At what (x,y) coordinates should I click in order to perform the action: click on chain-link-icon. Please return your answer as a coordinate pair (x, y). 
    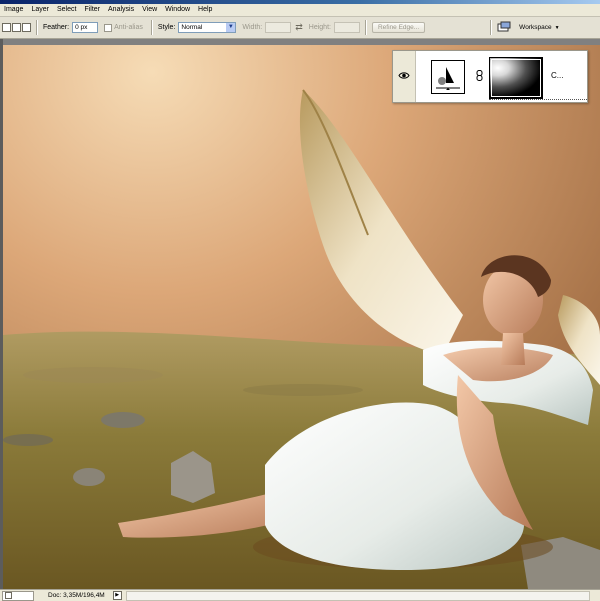
    Looking at the image, I should click on (479, 75).